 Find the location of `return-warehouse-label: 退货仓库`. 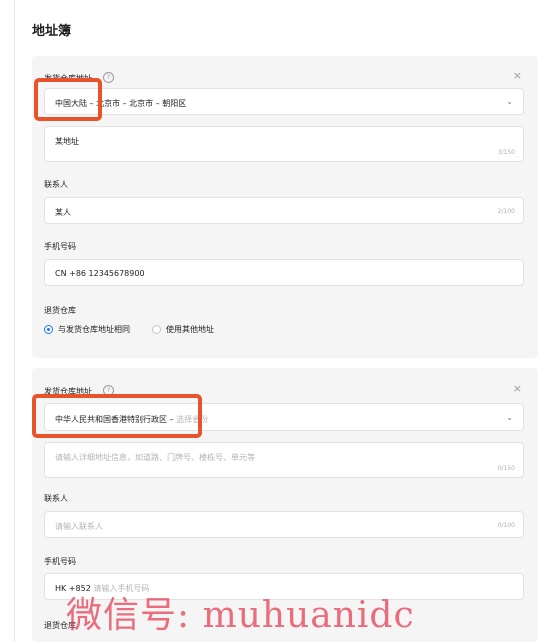

return-warehouse-label: 退货仓库 is located at coordinates (60, 310).